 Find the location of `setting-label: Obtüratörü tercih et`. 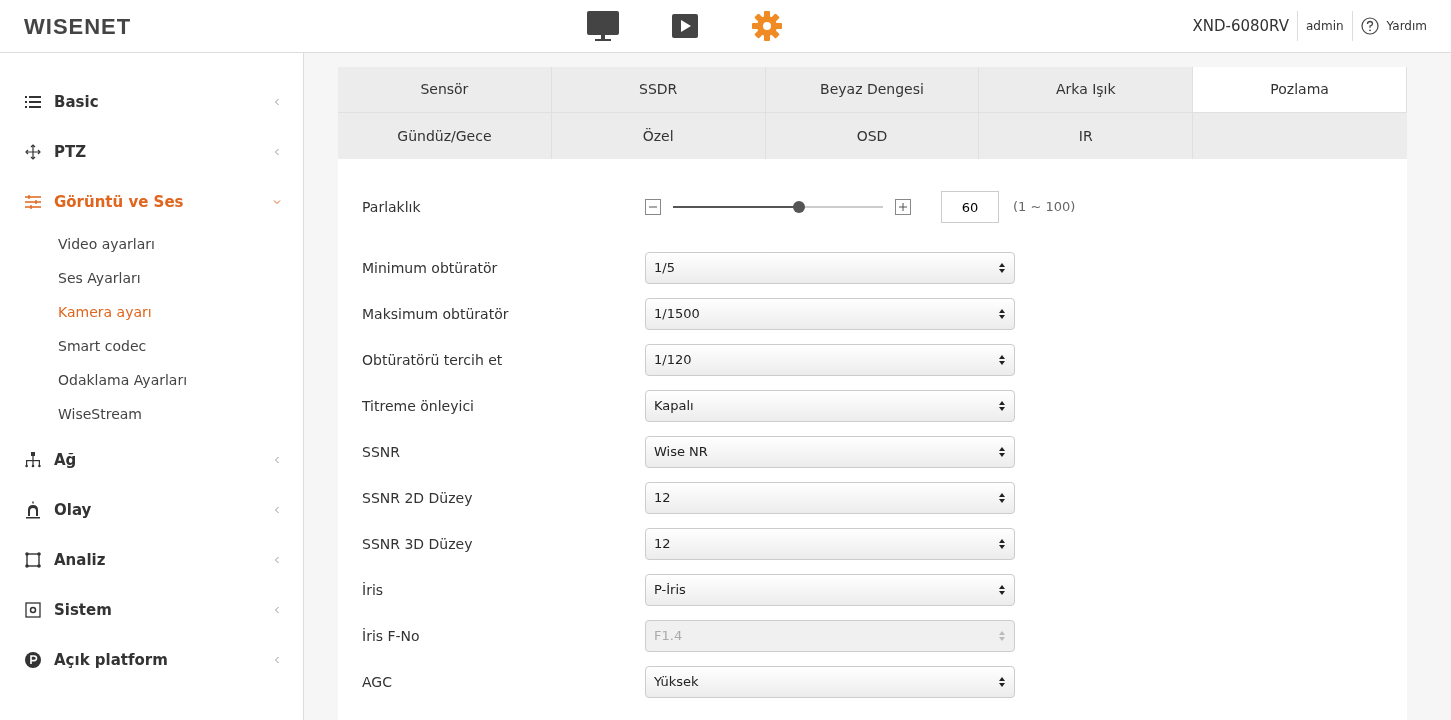

setting-label: Obtüratörü tercih et is located at coordinates (433, 360).